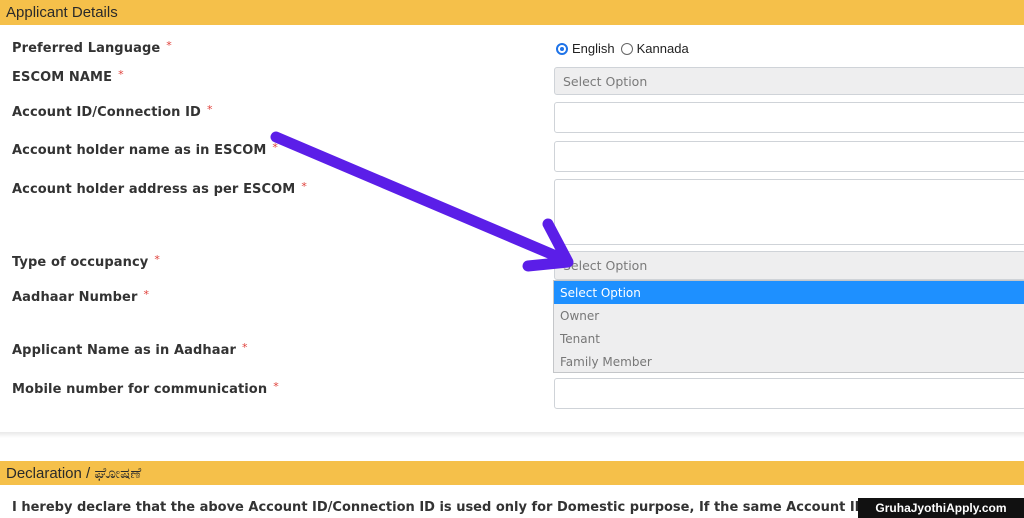 The width and height of the screenshot is (1024, 518). What do you see at coordinates (789, 361) in the screenshot?
I see `occupancy-option-family-member: Family Member` at bounding box center [789, 361].